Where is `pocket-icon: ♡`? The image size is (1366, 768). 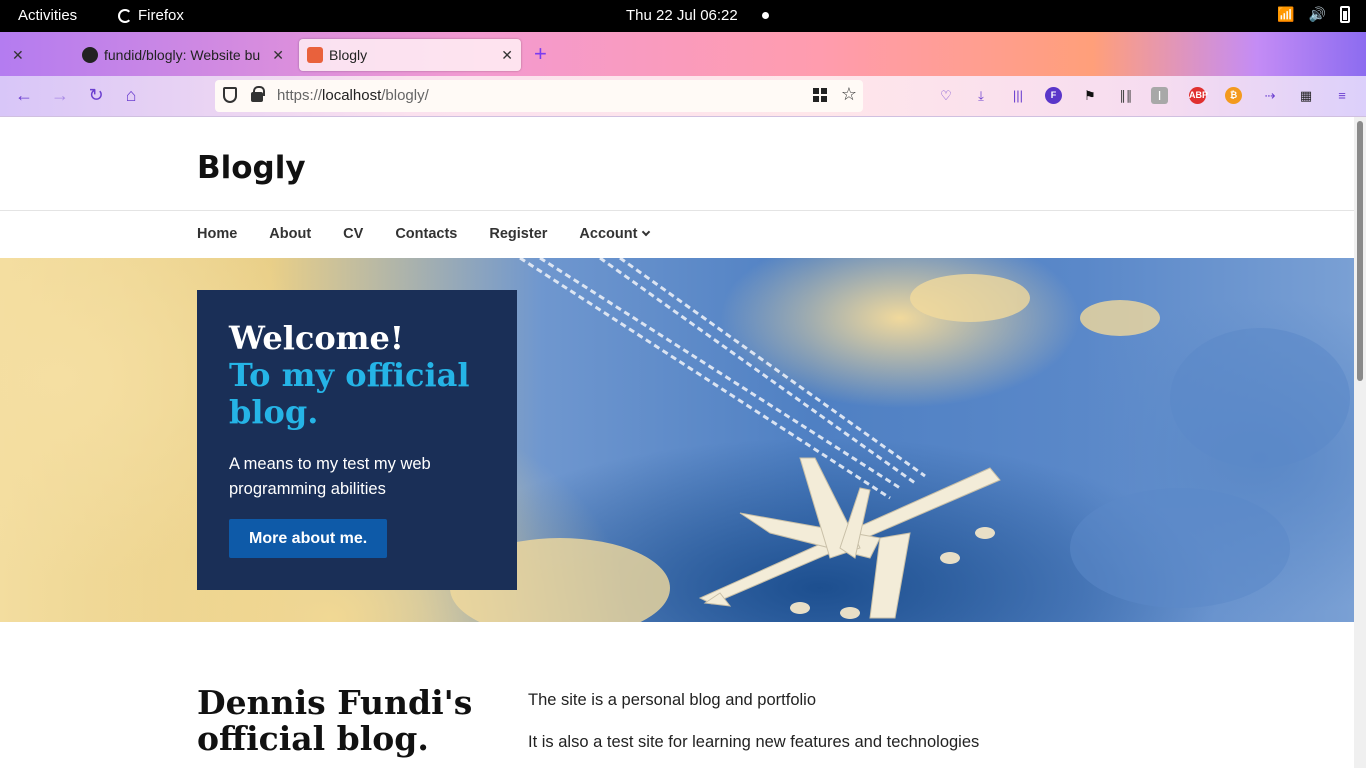 pocket-icon: ♡ is located at coordinates (946, 96).